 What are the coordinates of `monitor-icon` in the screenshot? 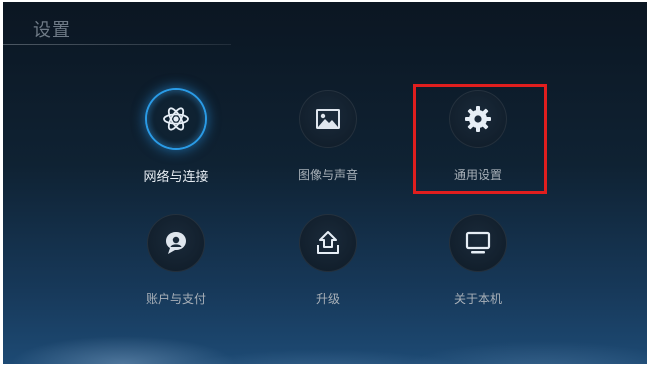 It's located at (478, 242).